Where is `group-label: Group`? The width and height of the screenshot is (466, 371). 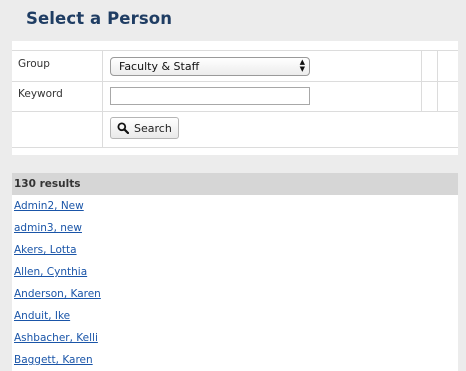
group-label: Group is located at coordinates (34, 64).